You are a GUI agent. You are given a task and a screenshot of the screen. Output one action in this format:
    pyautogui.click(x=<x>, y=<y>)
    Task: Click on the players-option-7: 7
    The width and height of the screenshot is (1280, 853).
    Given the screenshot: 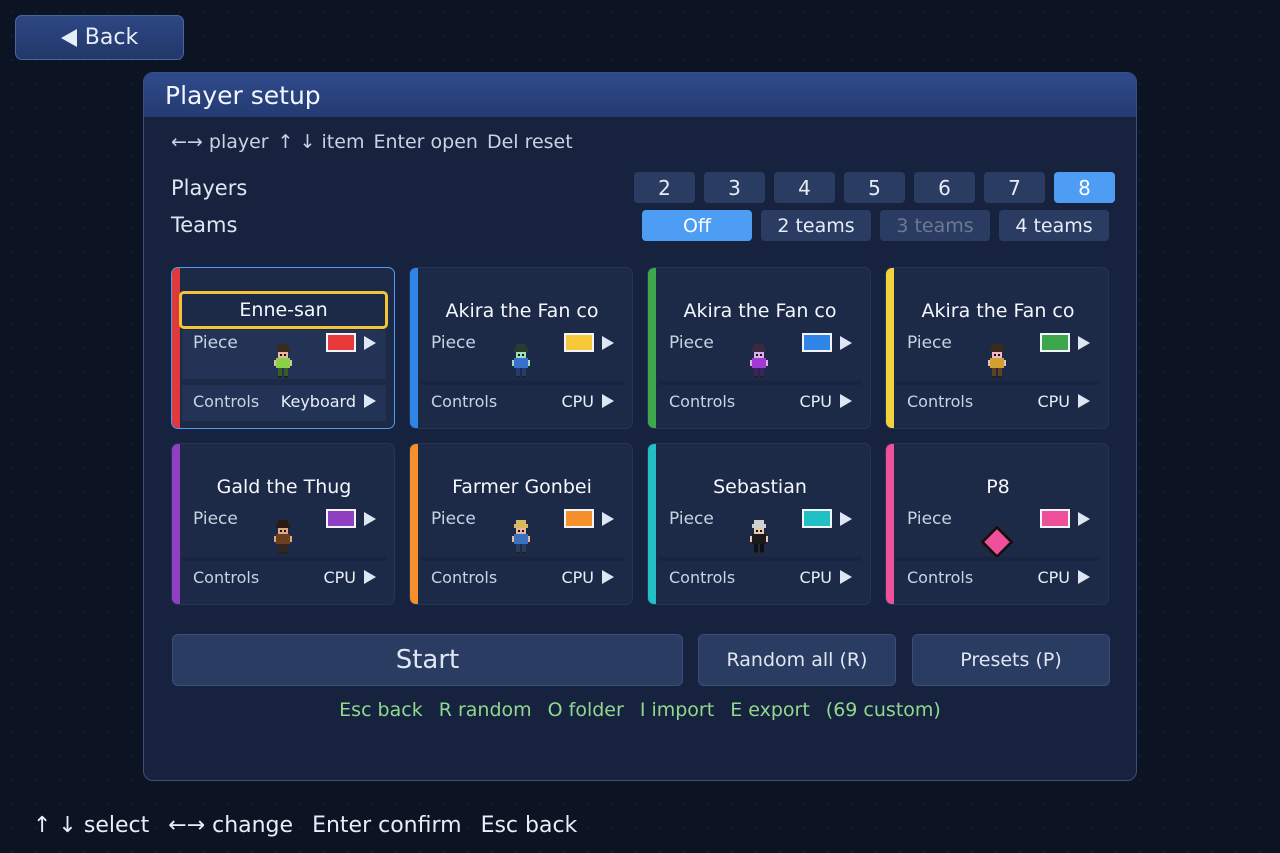 What is the action you would take?
    pyautogui.click(x=1014, y=187)
    